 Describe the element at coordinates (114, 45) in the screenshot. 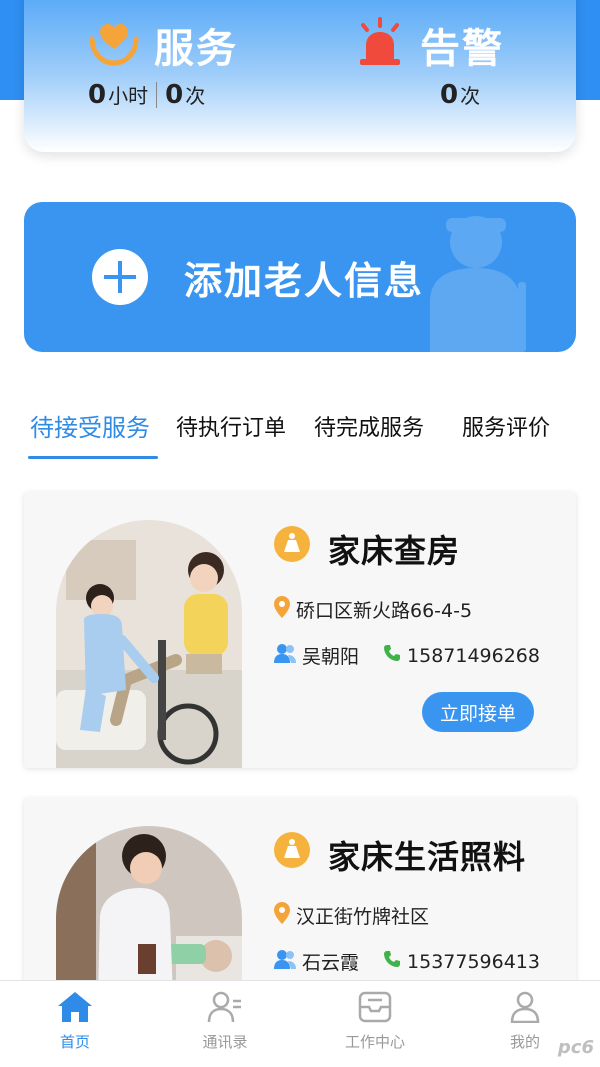

I see `heart-hands-icon` at that location.